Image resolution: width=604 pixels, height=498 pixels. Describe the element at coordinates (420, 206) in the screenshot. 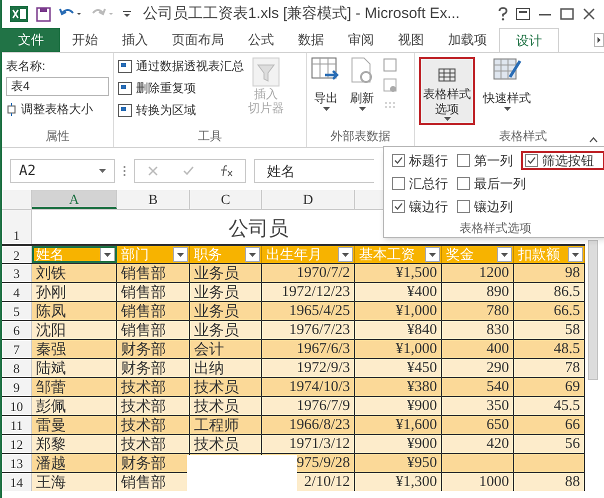

I see `style-option: 镶边行` at that location.